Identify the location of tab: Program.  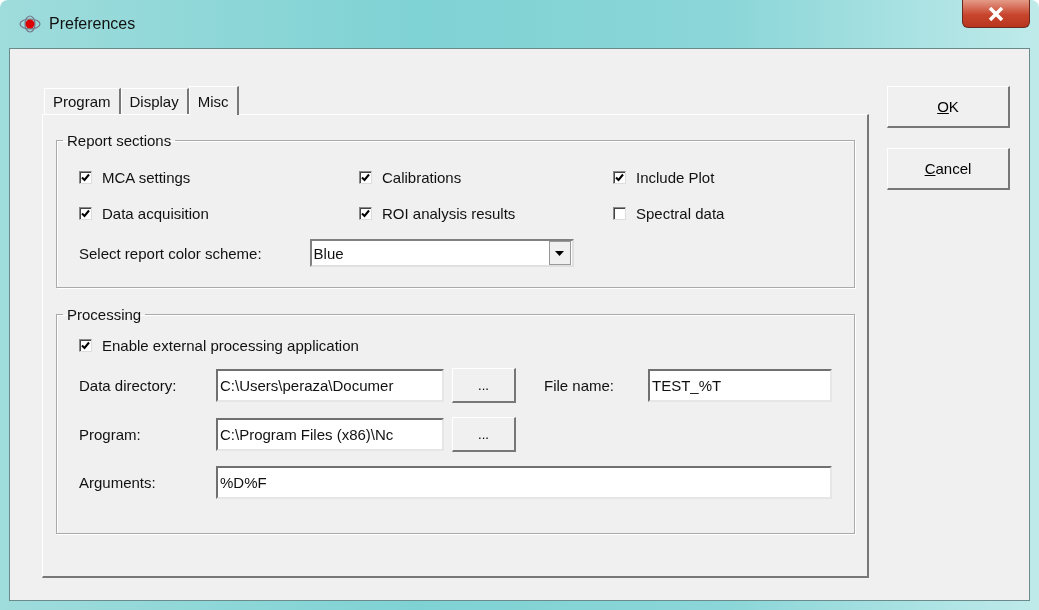
(82, 101).